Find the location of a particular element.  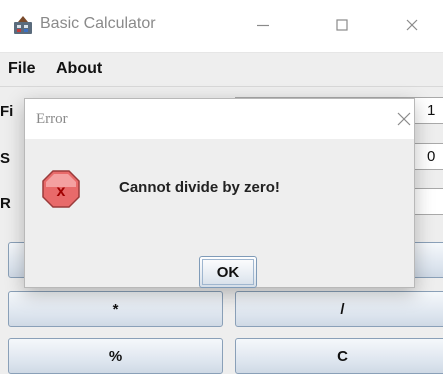

divide-button: / is located at coordinates (339, 309).